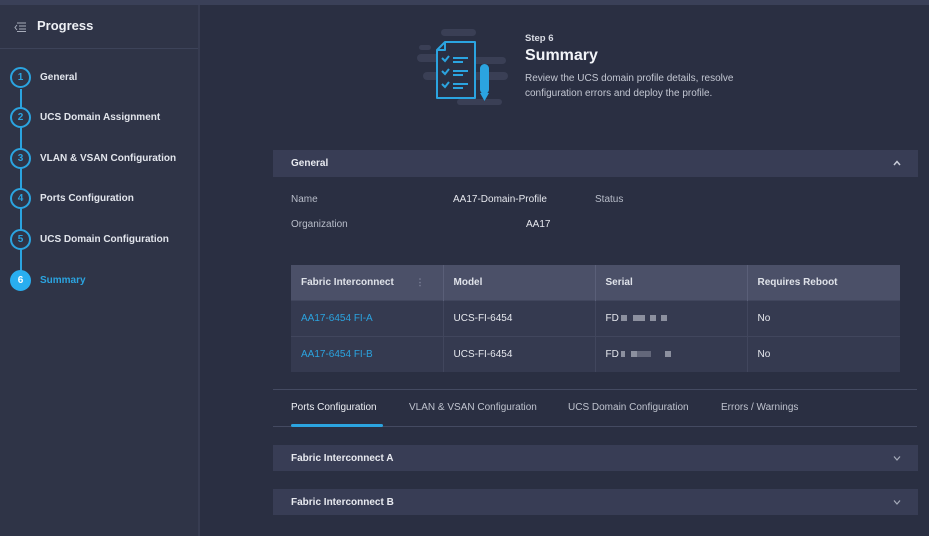 Image resolution: width=929 pixels, height=536 pixels. I want to click on column-header-model: Model, so click(519, 282).